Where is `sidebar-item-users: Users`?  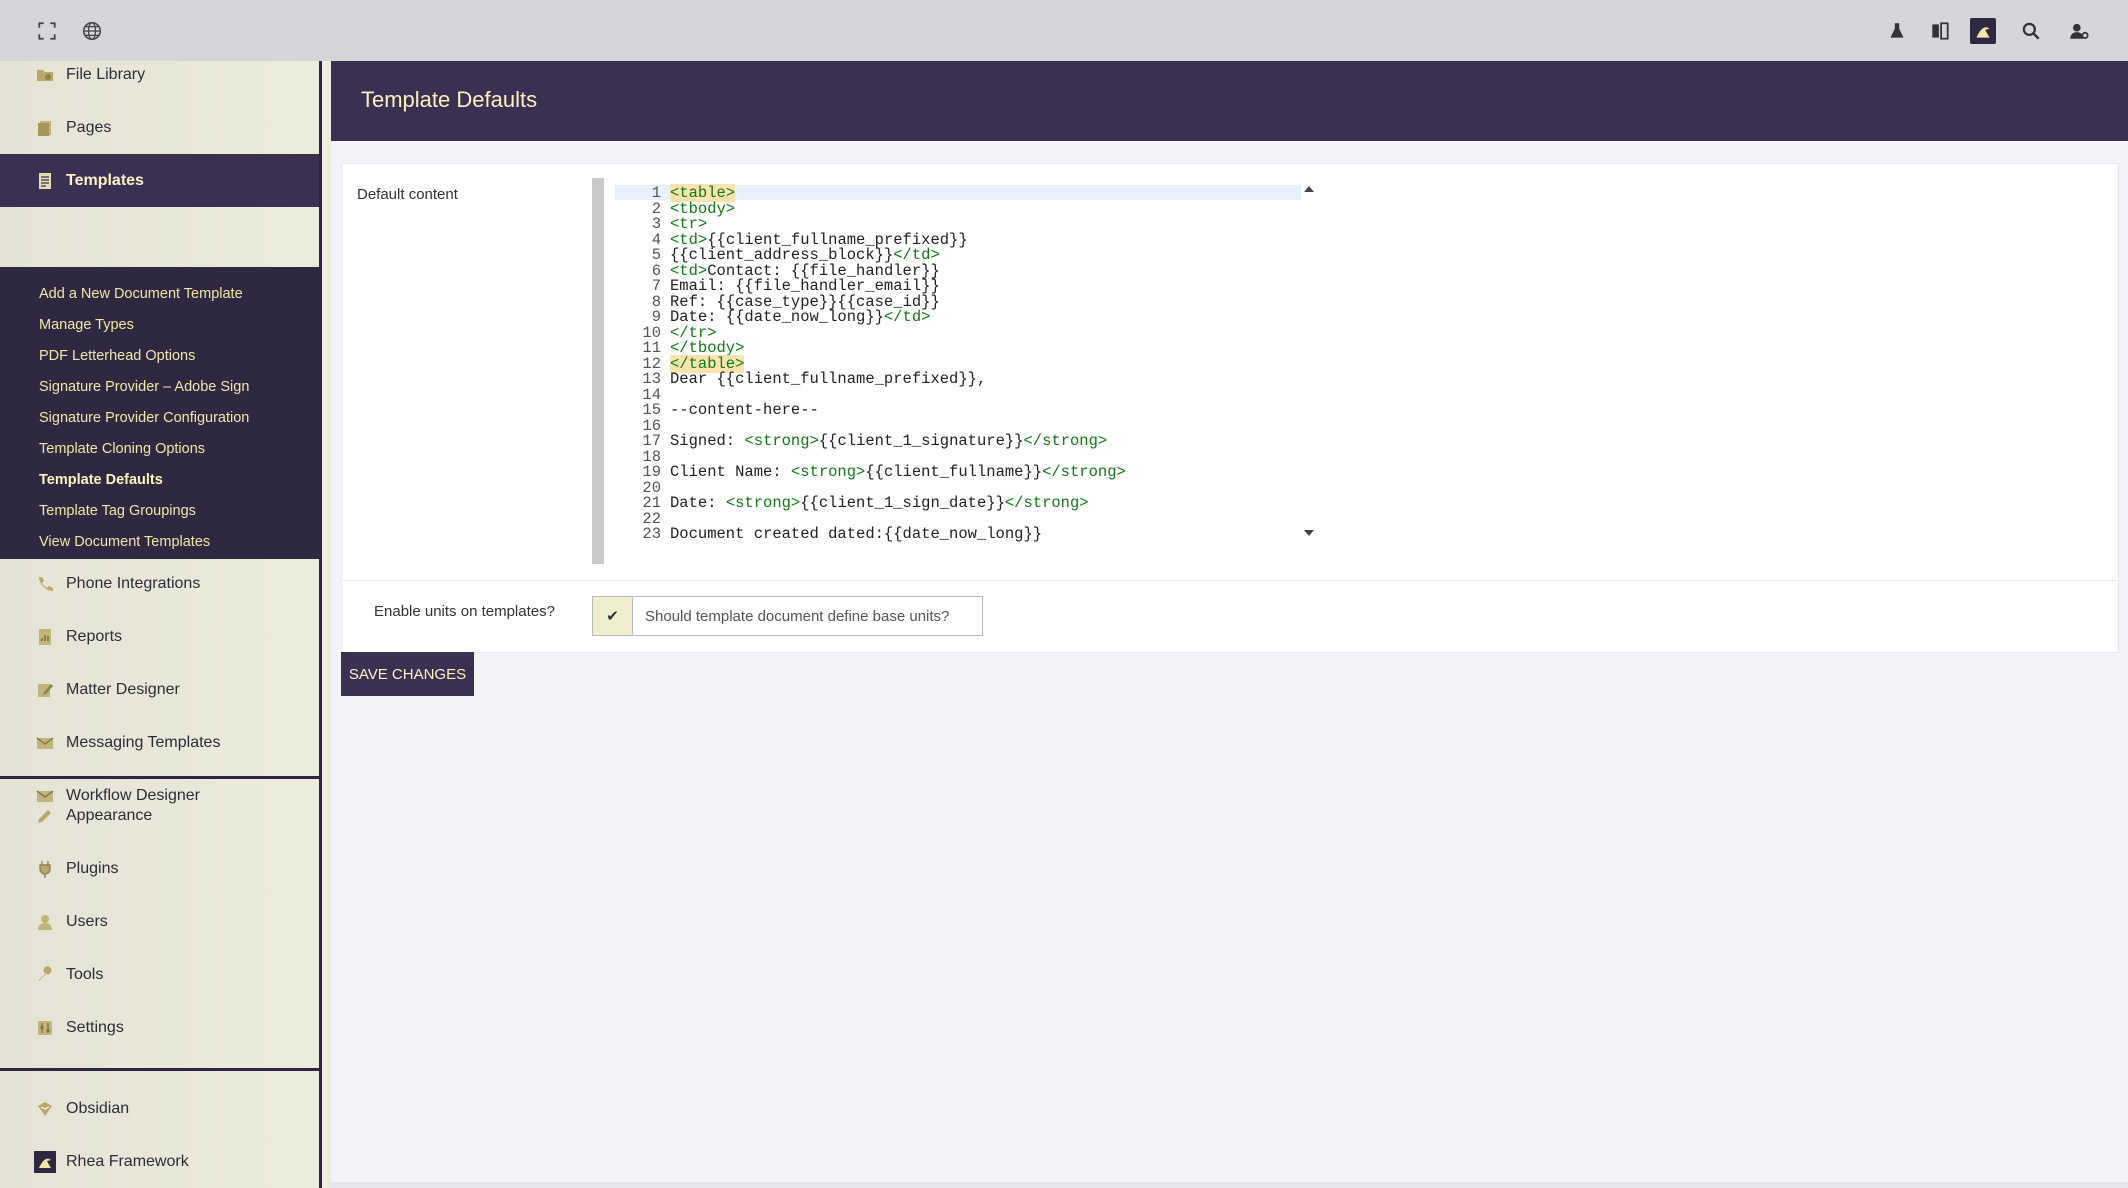
sidebar-item-users: Users is located at coordinates (159, 921).